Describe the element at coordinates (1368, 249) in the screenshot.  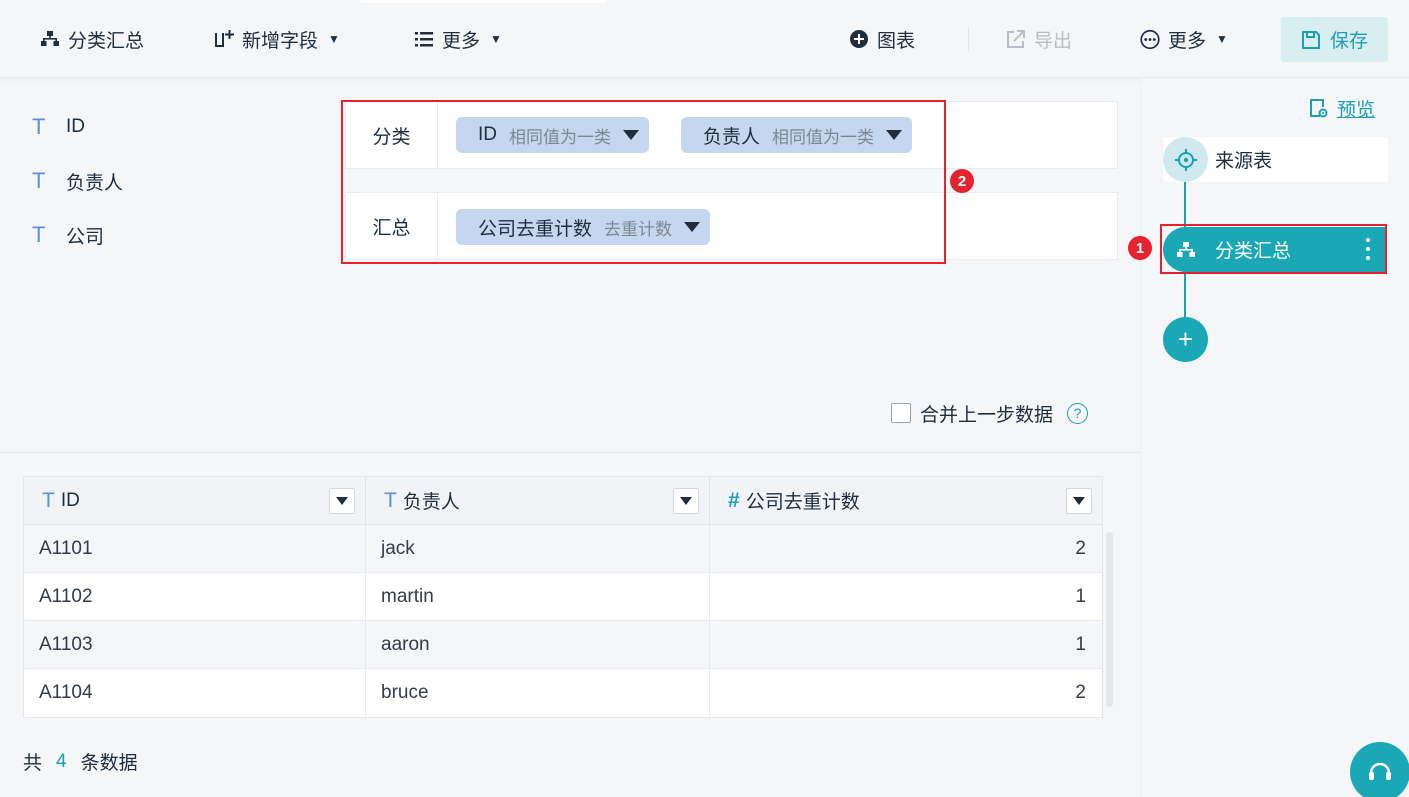
I see `kebab-menu-icon` at that location.